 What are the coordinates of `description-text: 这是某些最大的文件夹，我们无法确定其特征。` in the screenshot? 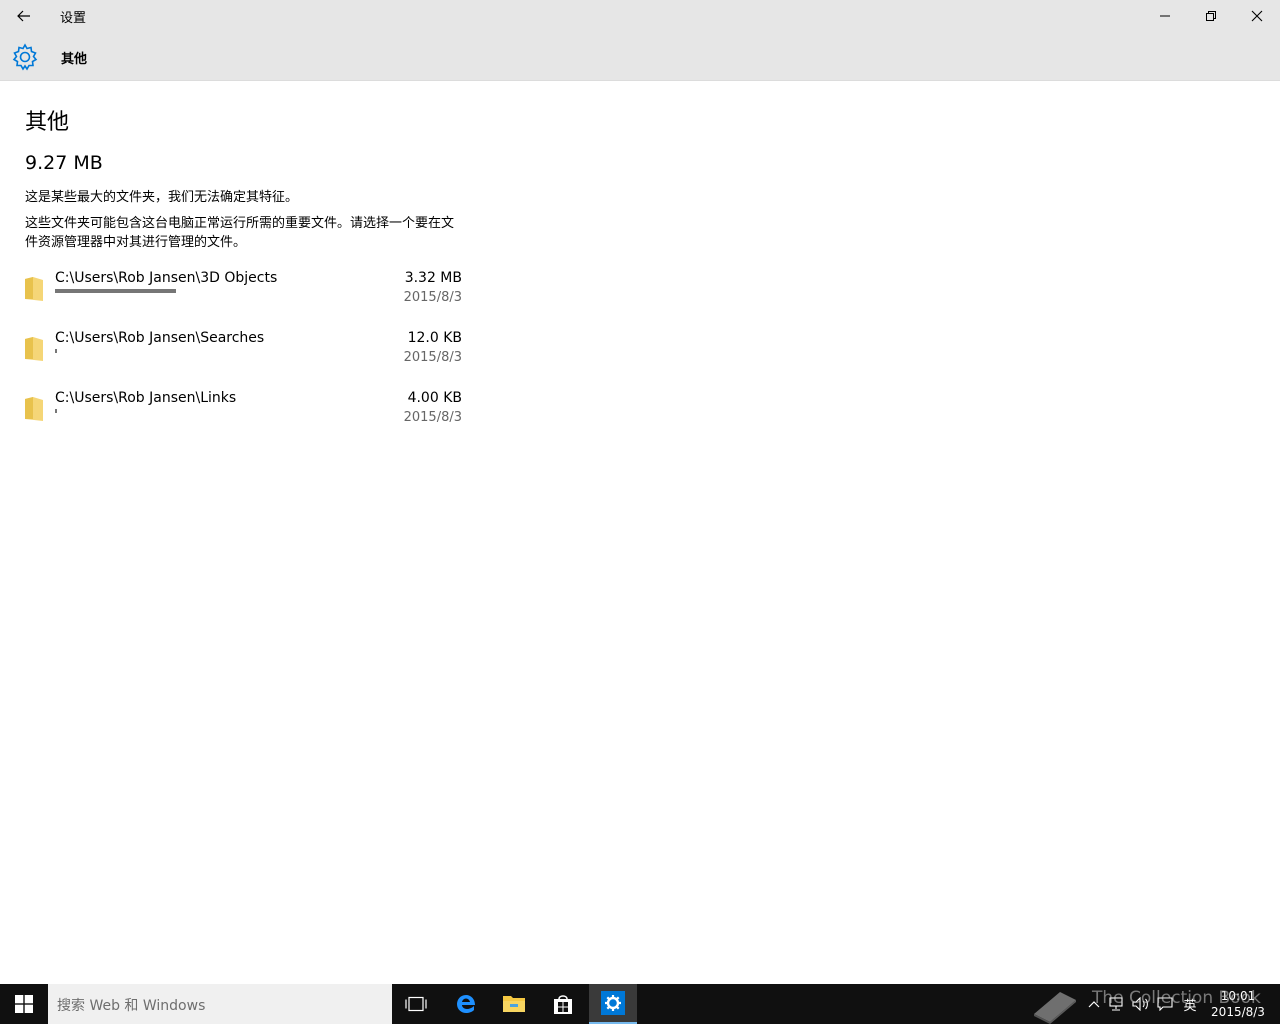 It's located at (162, 197).